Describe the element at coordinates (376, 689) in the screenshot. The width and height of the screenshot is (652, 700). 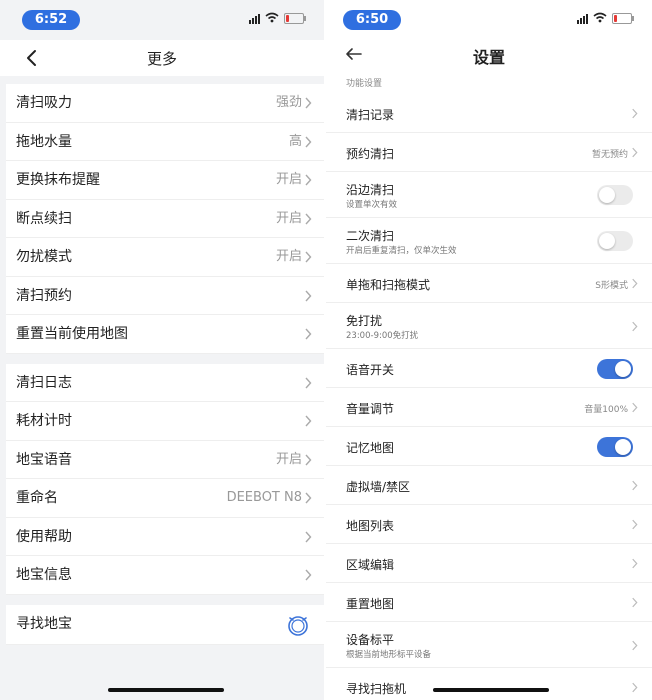
I see `row-label: 寻找扫拖机` at that location.